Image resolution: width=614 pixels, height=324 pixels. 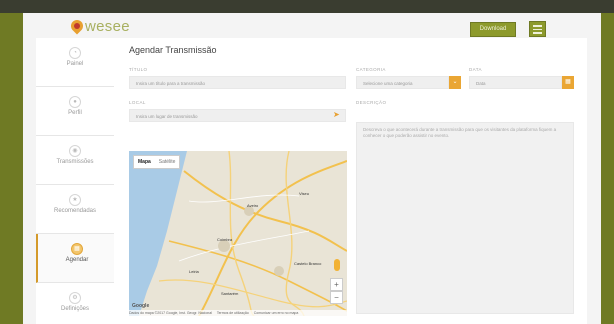 What do you see at coordinates (493, 29) in the screenshot?
I see `download-button: Download` at bounding box center [493, 29].